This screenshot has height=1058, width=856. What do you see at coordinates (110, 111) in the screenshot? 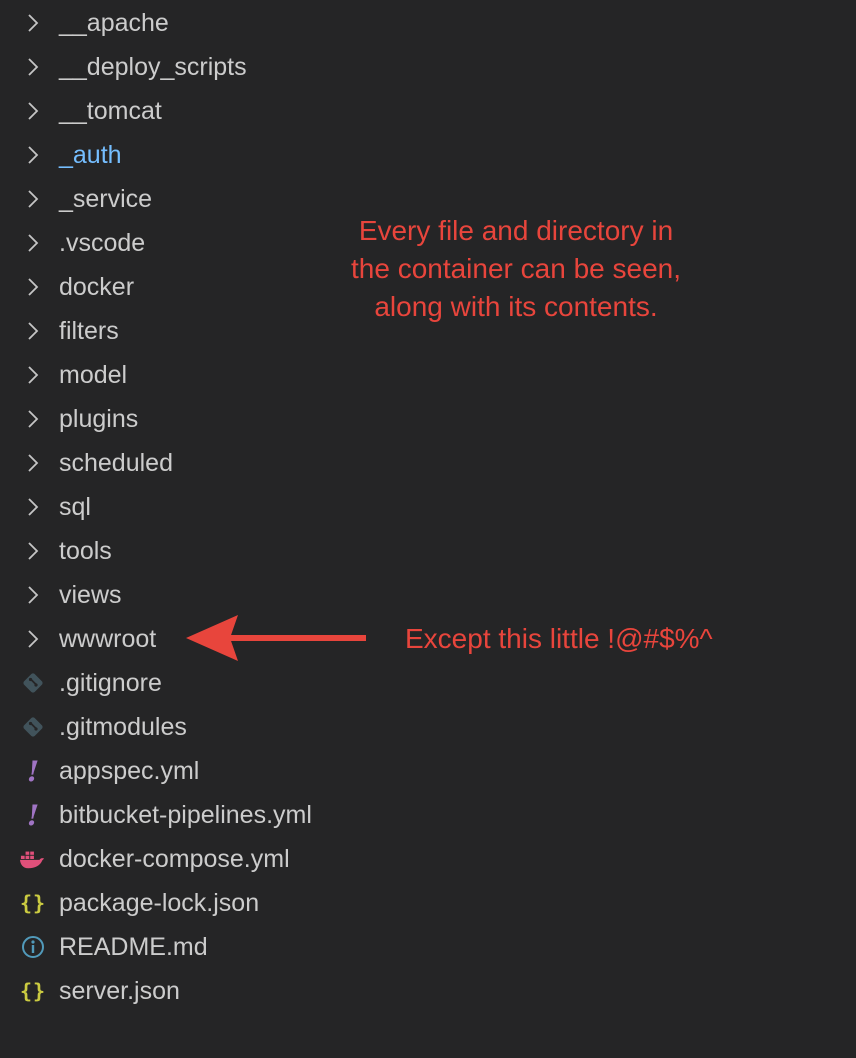
I see `tree-item-label: __tomcat` at bounding box center [110, 111].